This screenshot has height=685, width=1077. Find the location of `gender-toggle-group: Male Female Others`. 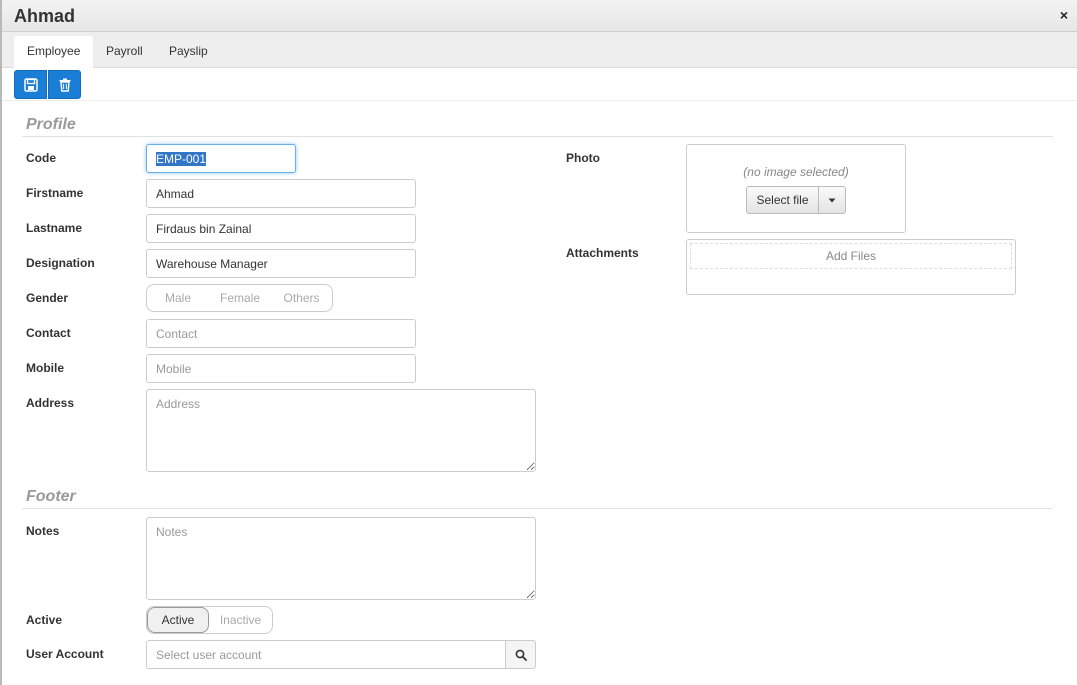

gender-toggle-group: Male Female Others is located at coordinates (239, 298).